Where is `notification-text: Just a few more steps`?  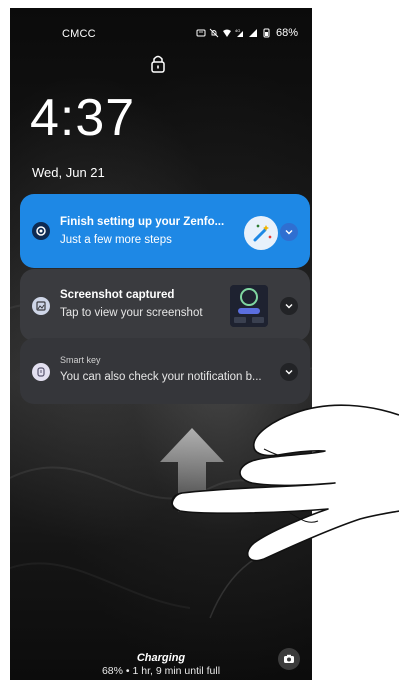
notification-text: Just a few more steps is located at coordinates (116, 240).